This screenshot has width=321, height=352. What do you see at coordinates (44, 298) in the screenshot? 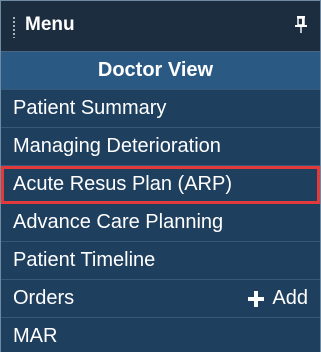
I see `menu-item-label: Orders` at bounding box center [44, 298].